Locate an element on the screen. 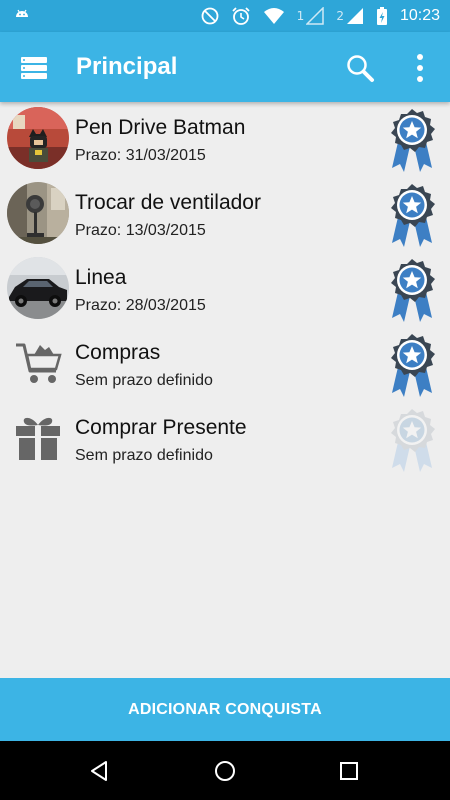 This screenshot has width=450, height=800. list-item: Pen Drive Batman Prazo: 31/03/2015 is located at coordinates (225, 139).